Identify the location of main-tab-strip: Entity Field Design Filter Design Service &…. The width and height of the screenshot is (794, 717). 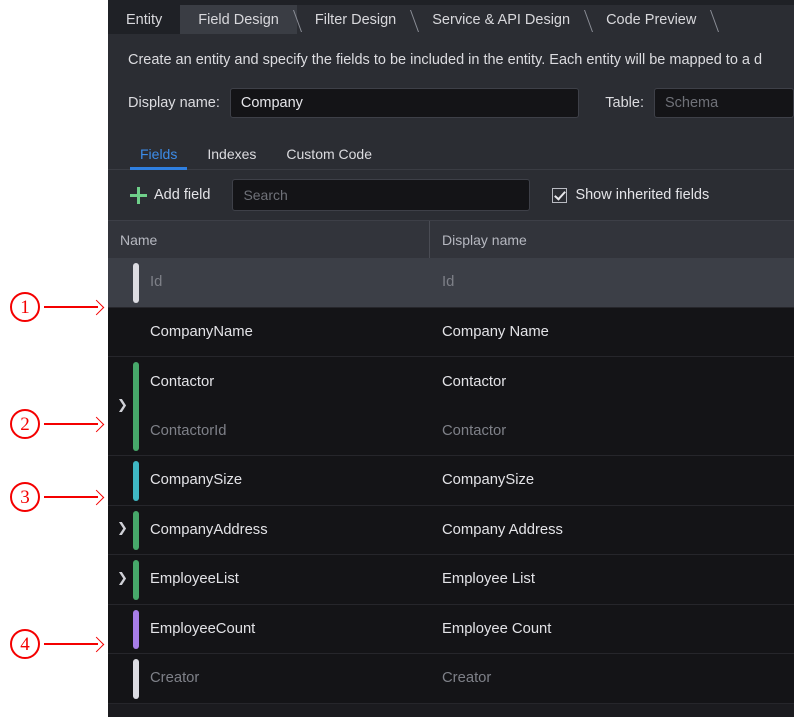
(451, 17).